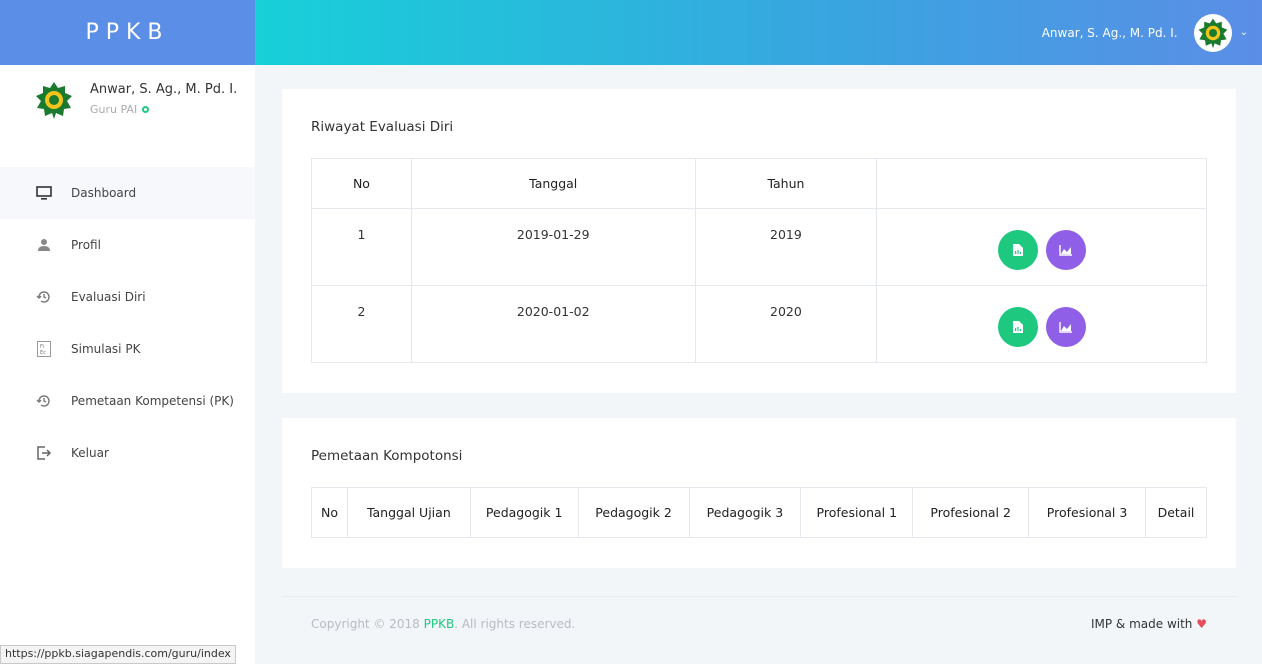 The image size is (1262, 664). I want to click on table-row: 2 2020-01-02 2020, so click(759, 324).